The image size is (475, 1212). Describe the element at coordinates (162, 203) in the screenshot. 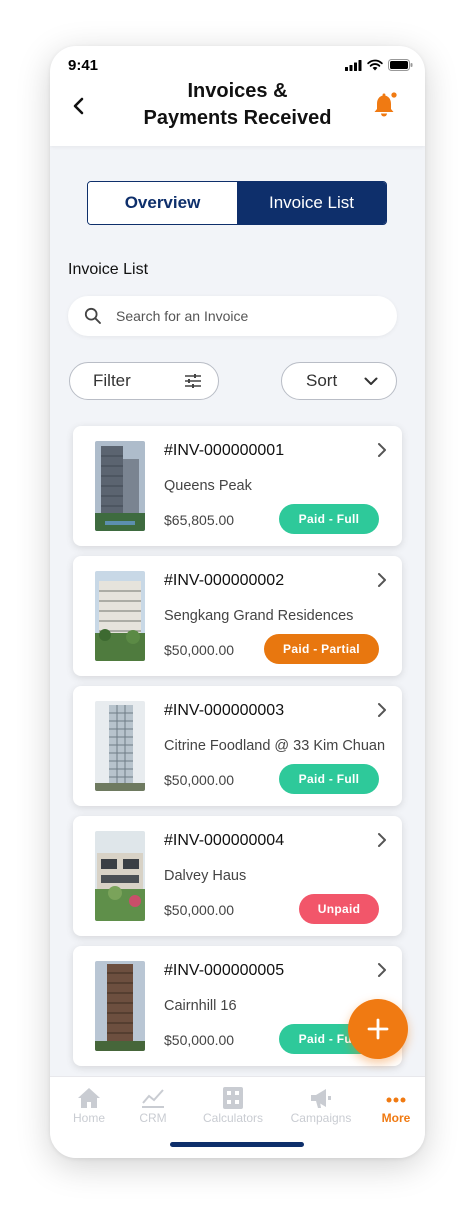

I see `tab-overview: Overview` at that location.